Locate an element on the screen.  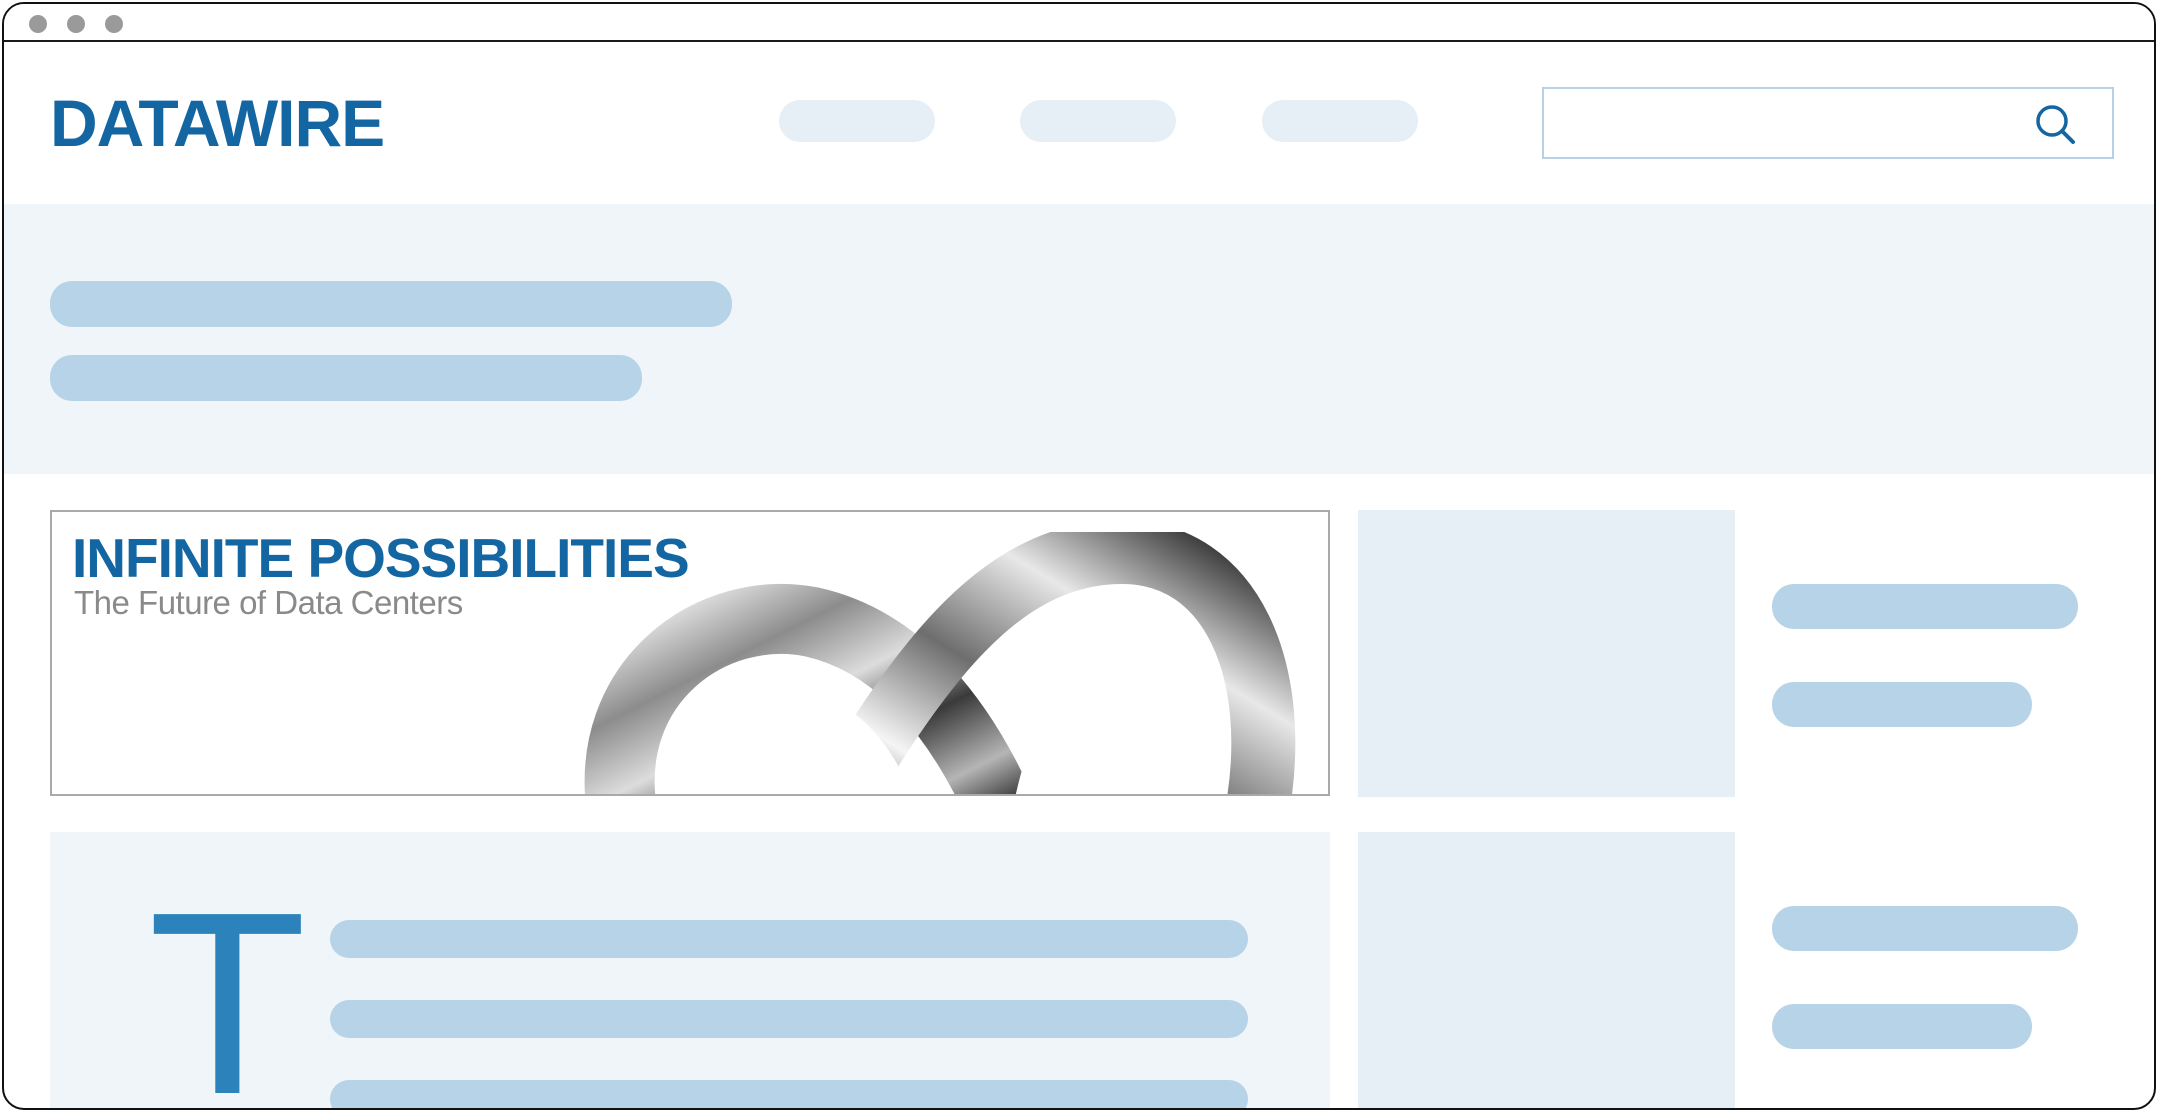
hero-heading-placeholder is located at coordinates (391, 304).